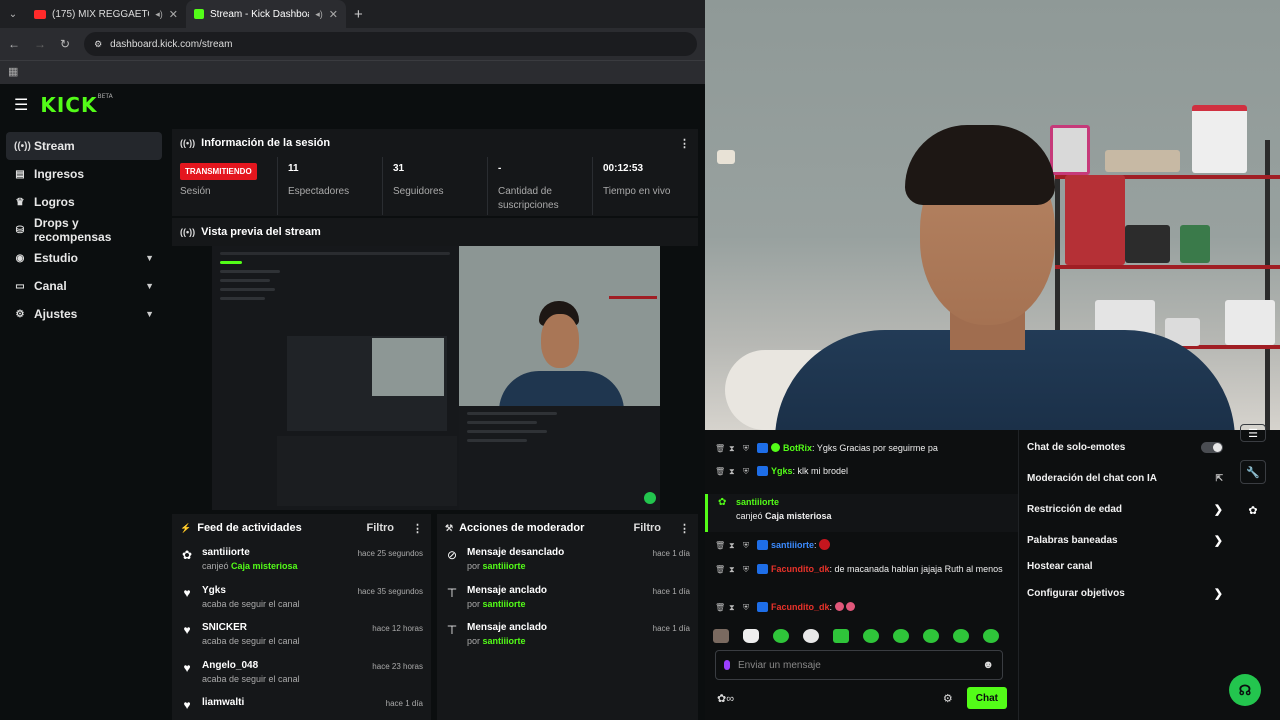 The height and width of the screenshot is (720, 1280). What do you see at coordinates (725, 698) in the screenshot?
I see `points-icon: ✿∞` at bounding box center [725, 698].